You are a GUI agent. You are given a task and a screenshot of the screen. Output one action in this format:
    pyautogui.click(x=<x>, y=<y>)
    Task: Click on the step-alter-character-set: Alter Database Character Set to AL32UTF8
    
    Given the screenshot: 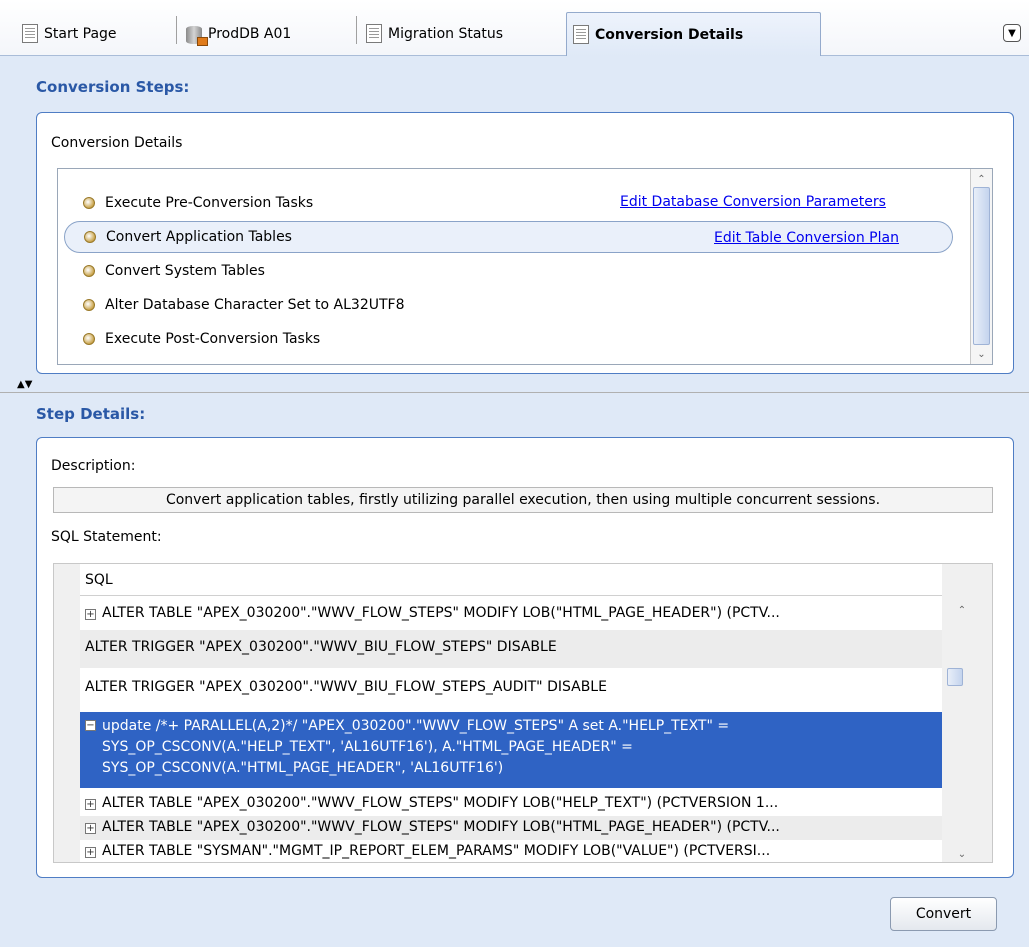 What is the action you would take?
    pyautogui.click(x=505, y=305)
    